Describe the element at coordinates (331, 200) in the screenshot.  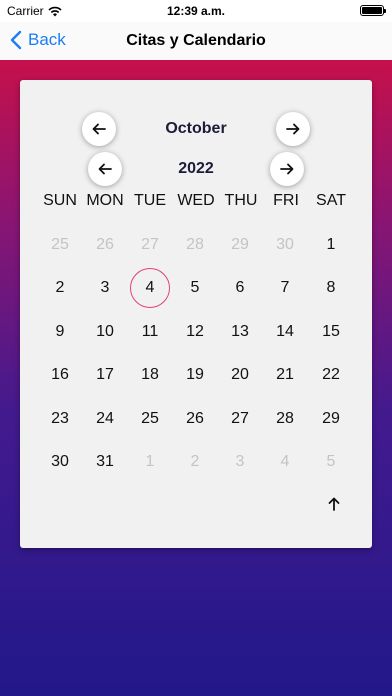
I see `weekday-sat: SAT` at that location.